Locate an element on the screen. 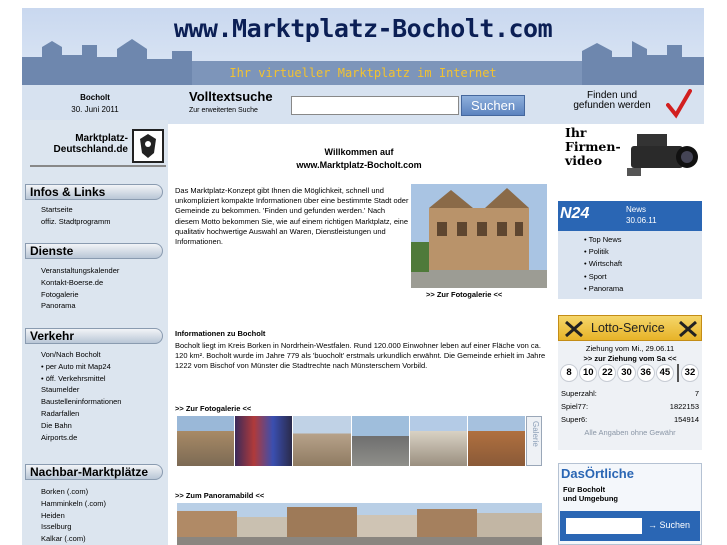  lotto-extra-ball: 32 is located at coordinates (690, 373).